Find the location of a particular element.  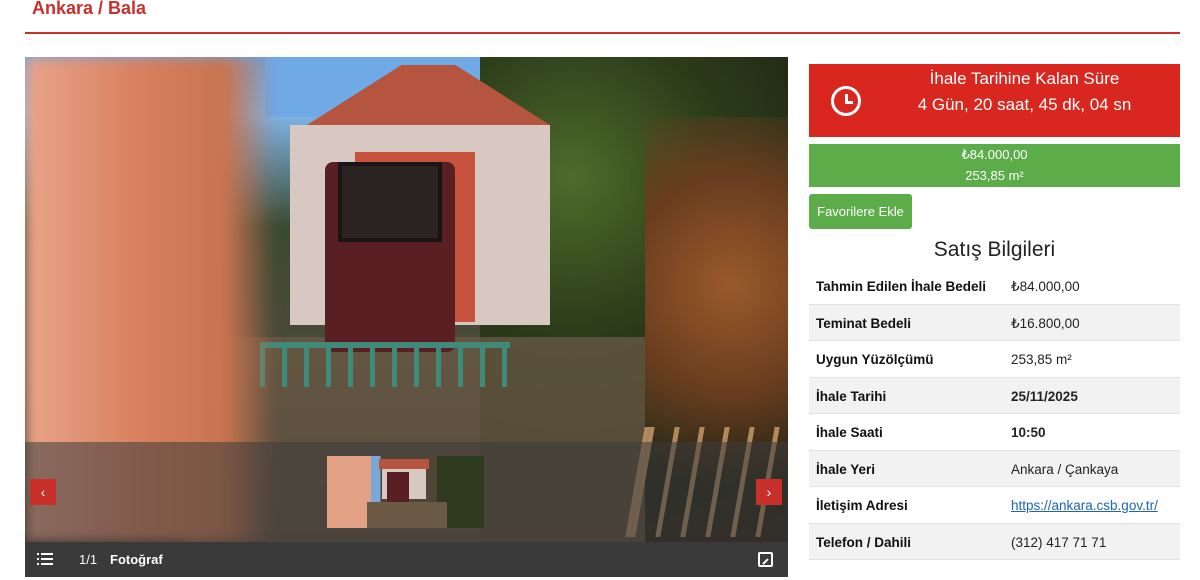

table-row: İhale Tarihi 25/11/2025 is located at coordinates (994, 395).